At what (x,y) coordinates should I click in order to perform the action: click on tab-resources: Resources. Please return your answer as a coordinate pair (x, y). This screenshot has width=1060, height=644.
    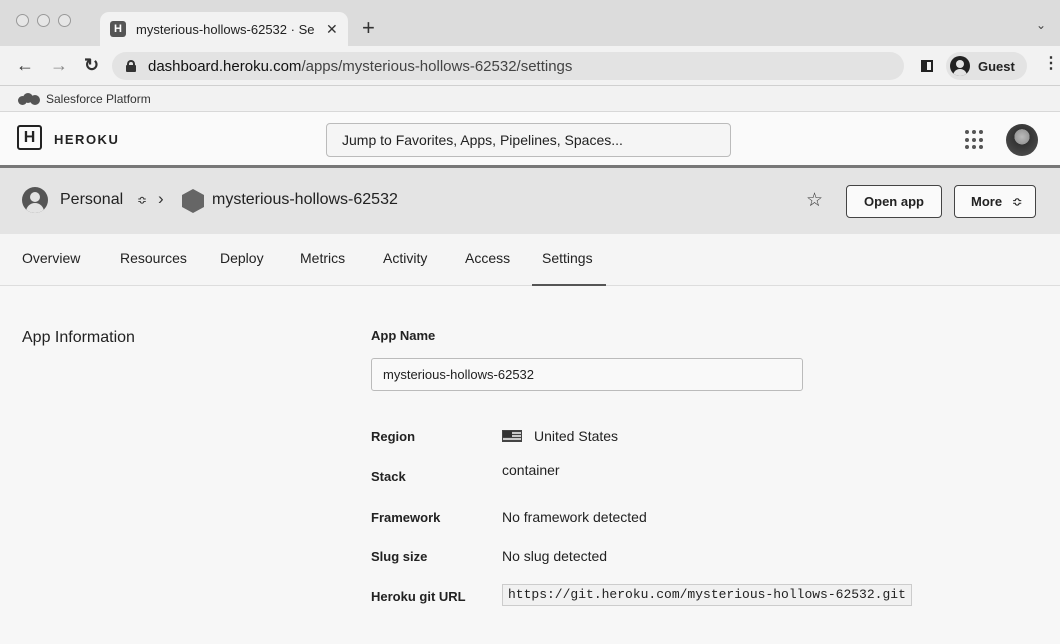
    Looking at the image, I should click on (153, 258).